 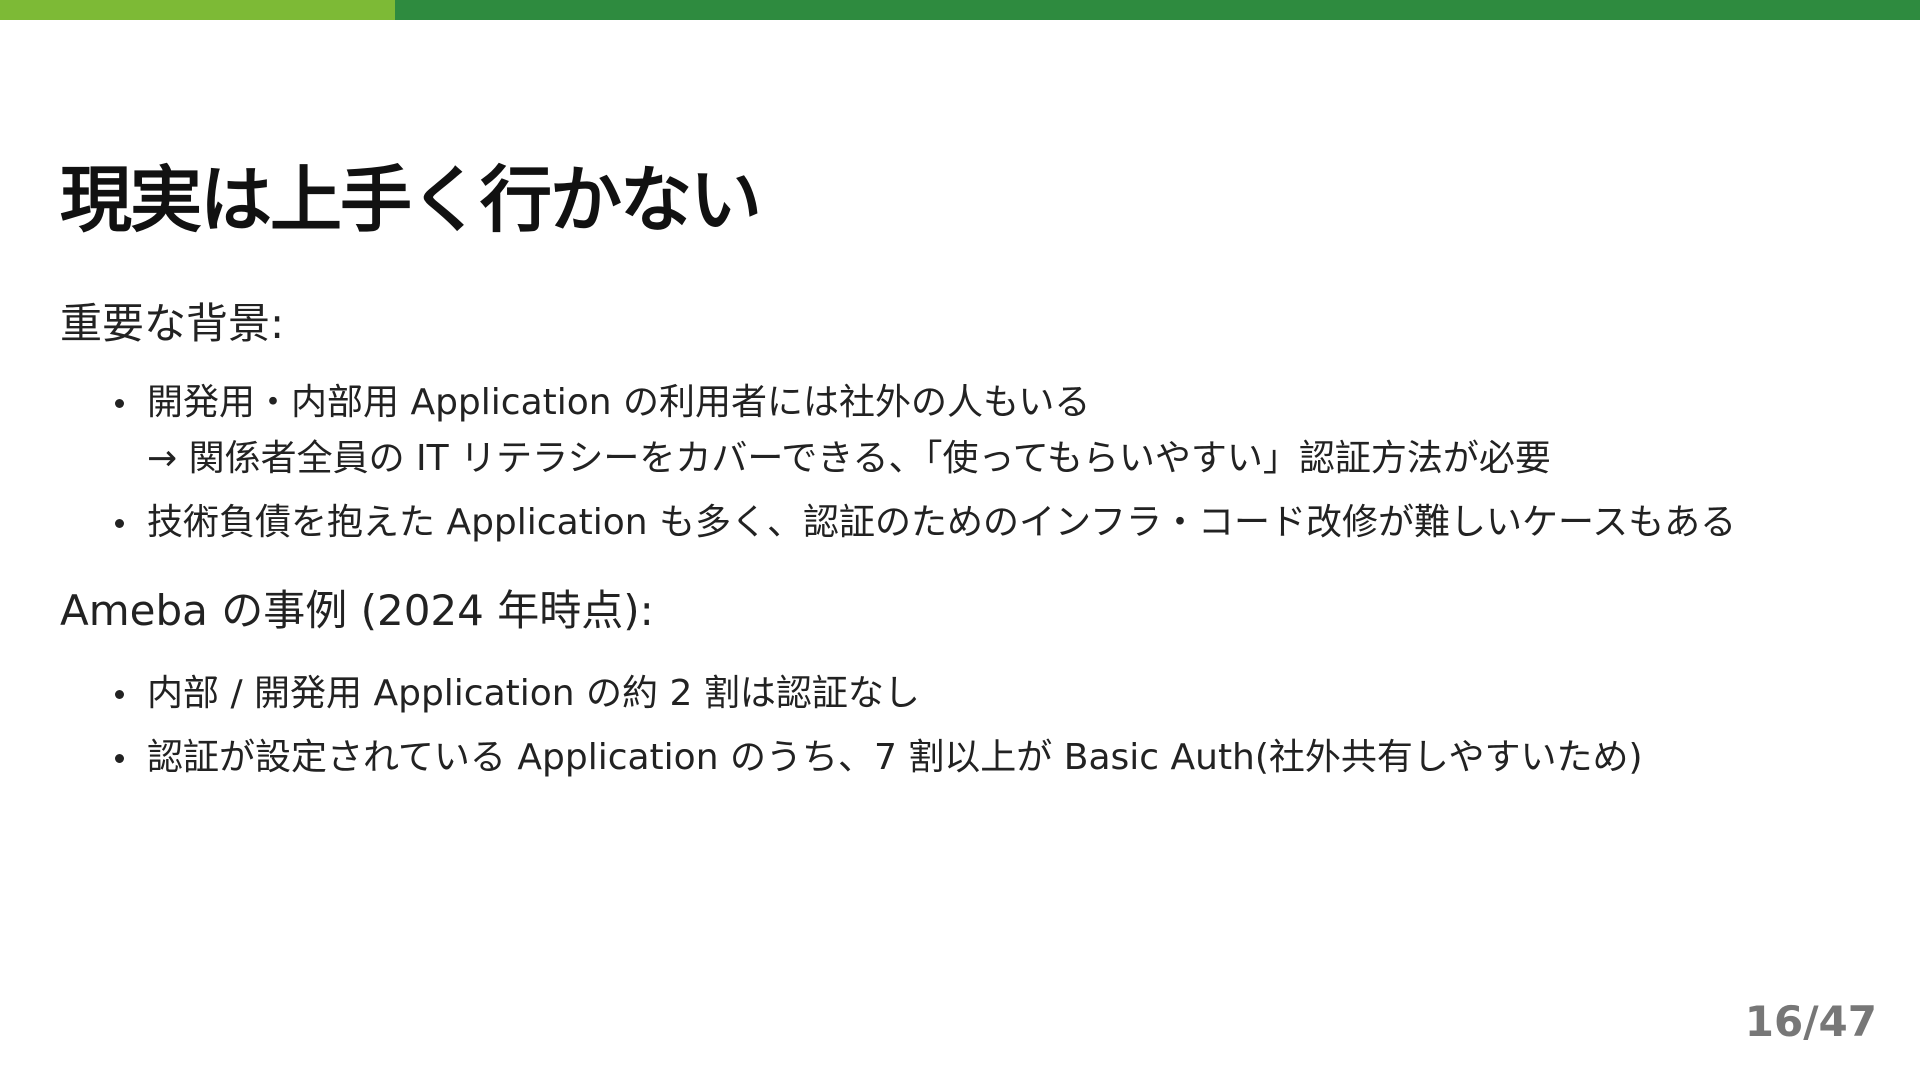 I want to click on list-item: 内部 / 開発用 Application の約 2 割は認証なし, so click(x=821, y=694).